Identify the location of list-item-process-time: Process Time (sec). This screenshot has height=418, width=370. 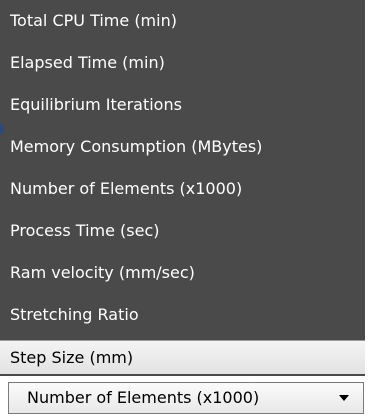
(182, 231).